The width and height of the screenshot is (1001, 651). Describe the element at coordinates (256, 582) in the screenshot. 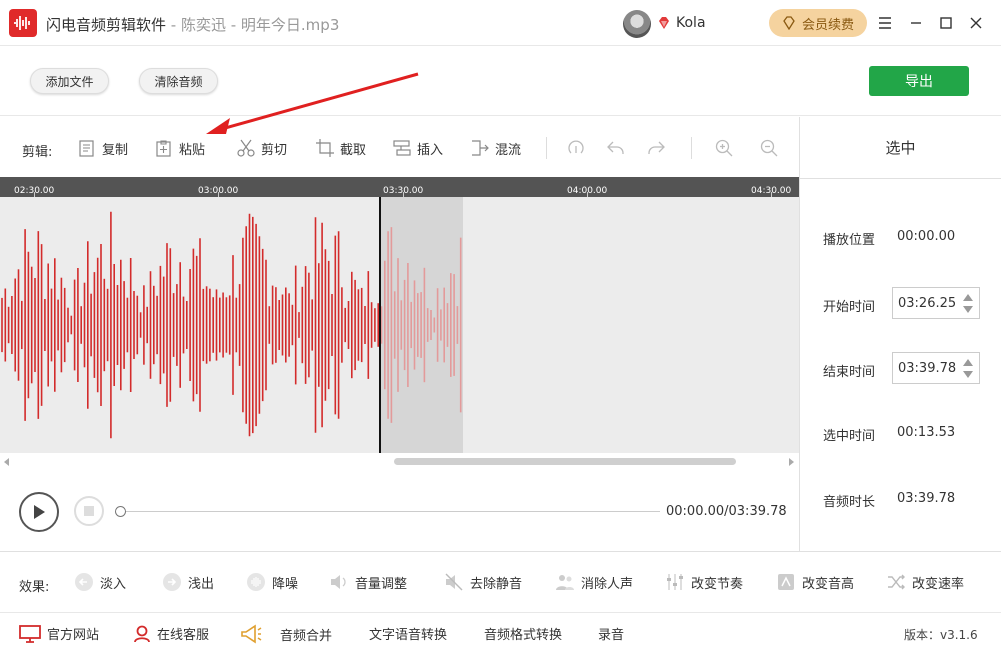

I see `denoise-icon` at that location.